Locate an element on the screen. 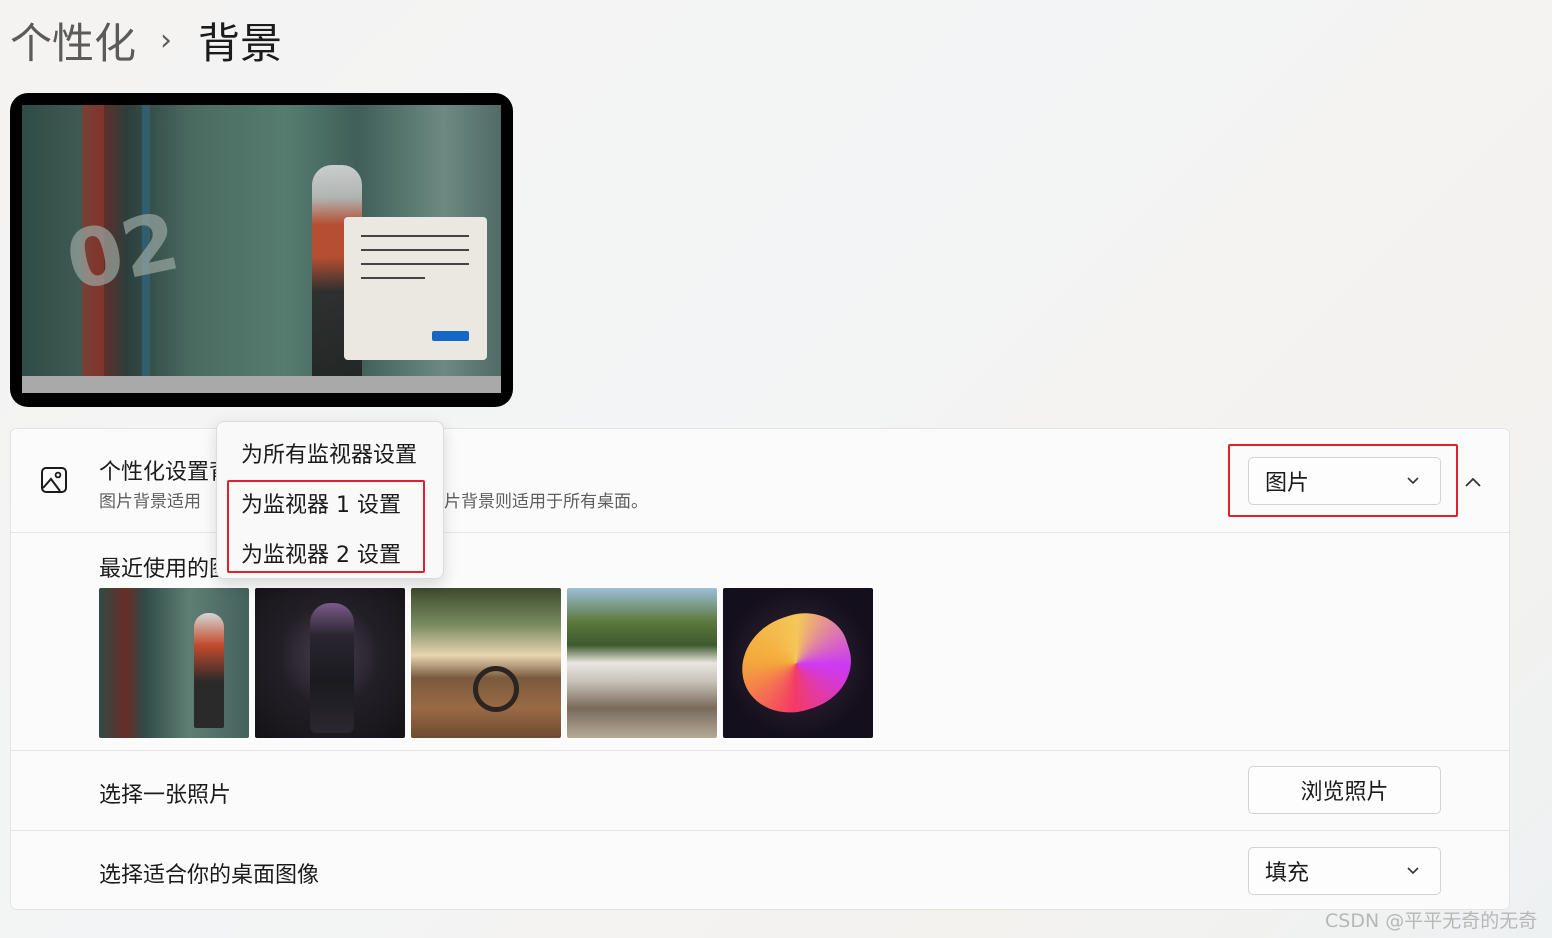  preview-window-button is located at coordinates (450, 336).